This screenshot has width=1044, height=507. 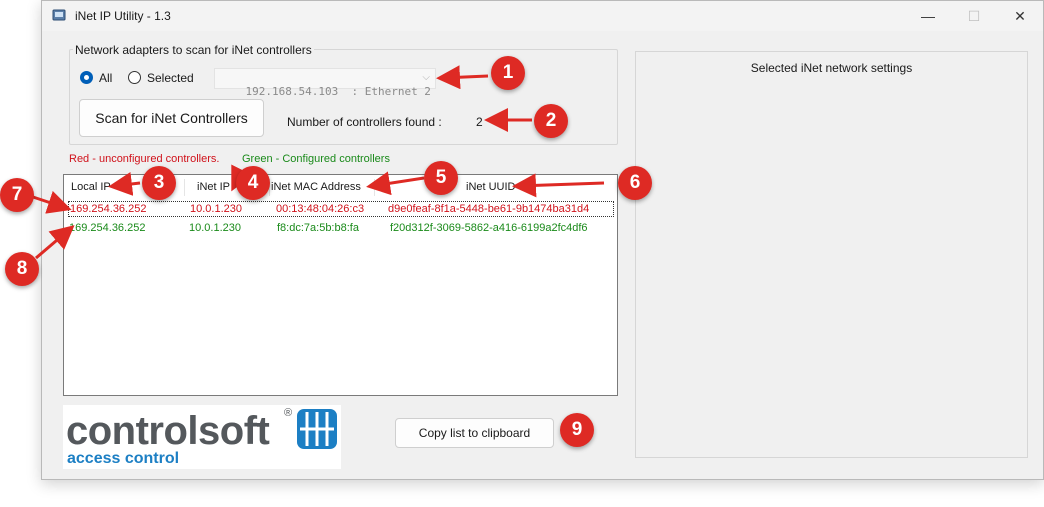 I want to click on selected-settings-title: Selected iNet network settings, so click(x=831, y=68).